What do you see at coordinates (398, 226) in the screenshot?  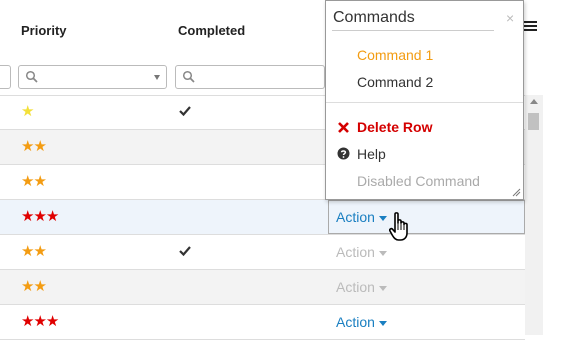 I see `hand-cursor-icon` at bounding box center [398, 226].